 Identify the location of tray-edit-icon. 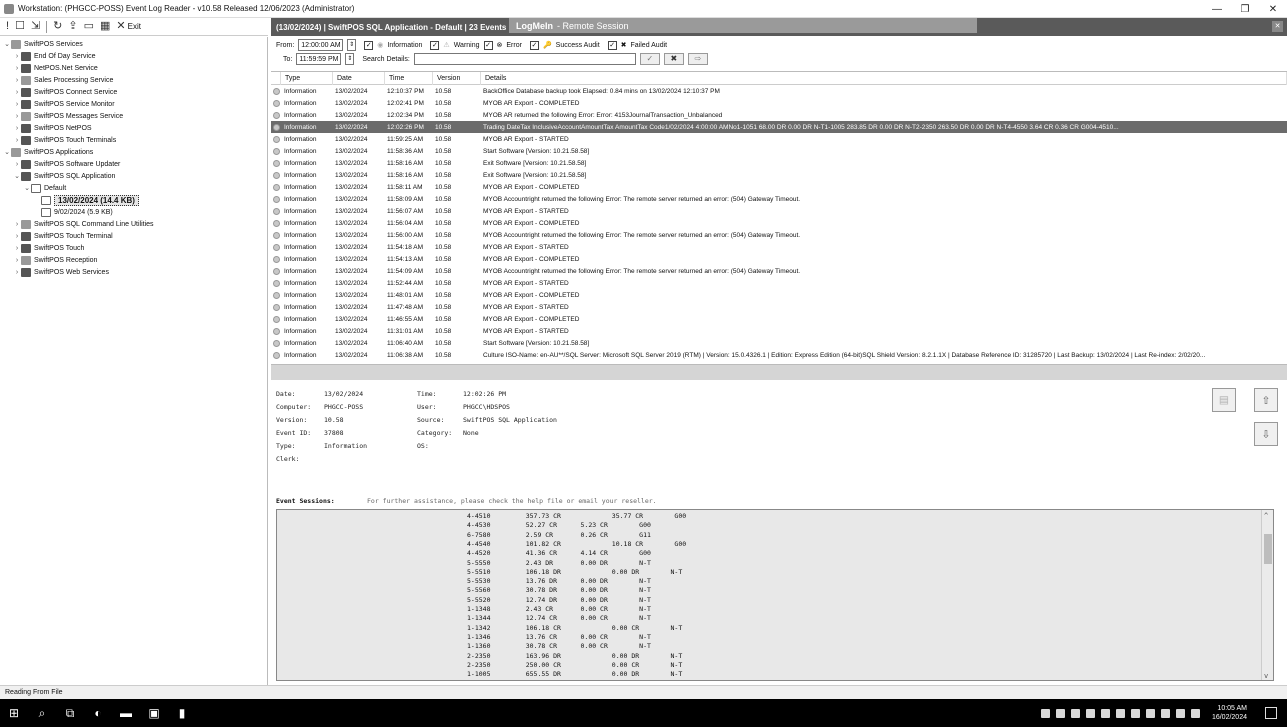
(1075, 713).